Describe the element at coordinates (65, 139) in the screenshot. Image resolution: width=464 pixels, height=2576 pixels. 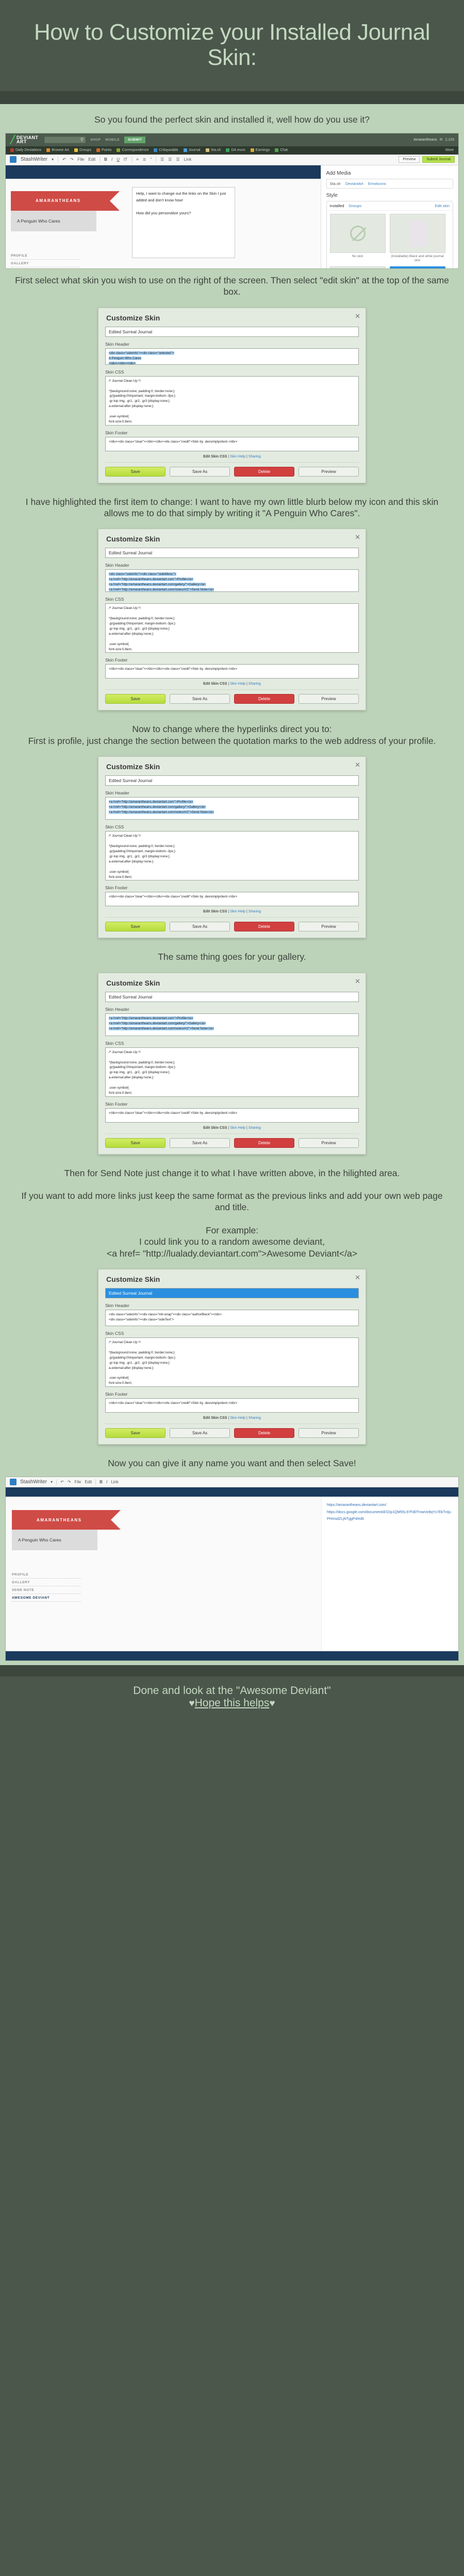
I see `search-input: ⚲` at that location.